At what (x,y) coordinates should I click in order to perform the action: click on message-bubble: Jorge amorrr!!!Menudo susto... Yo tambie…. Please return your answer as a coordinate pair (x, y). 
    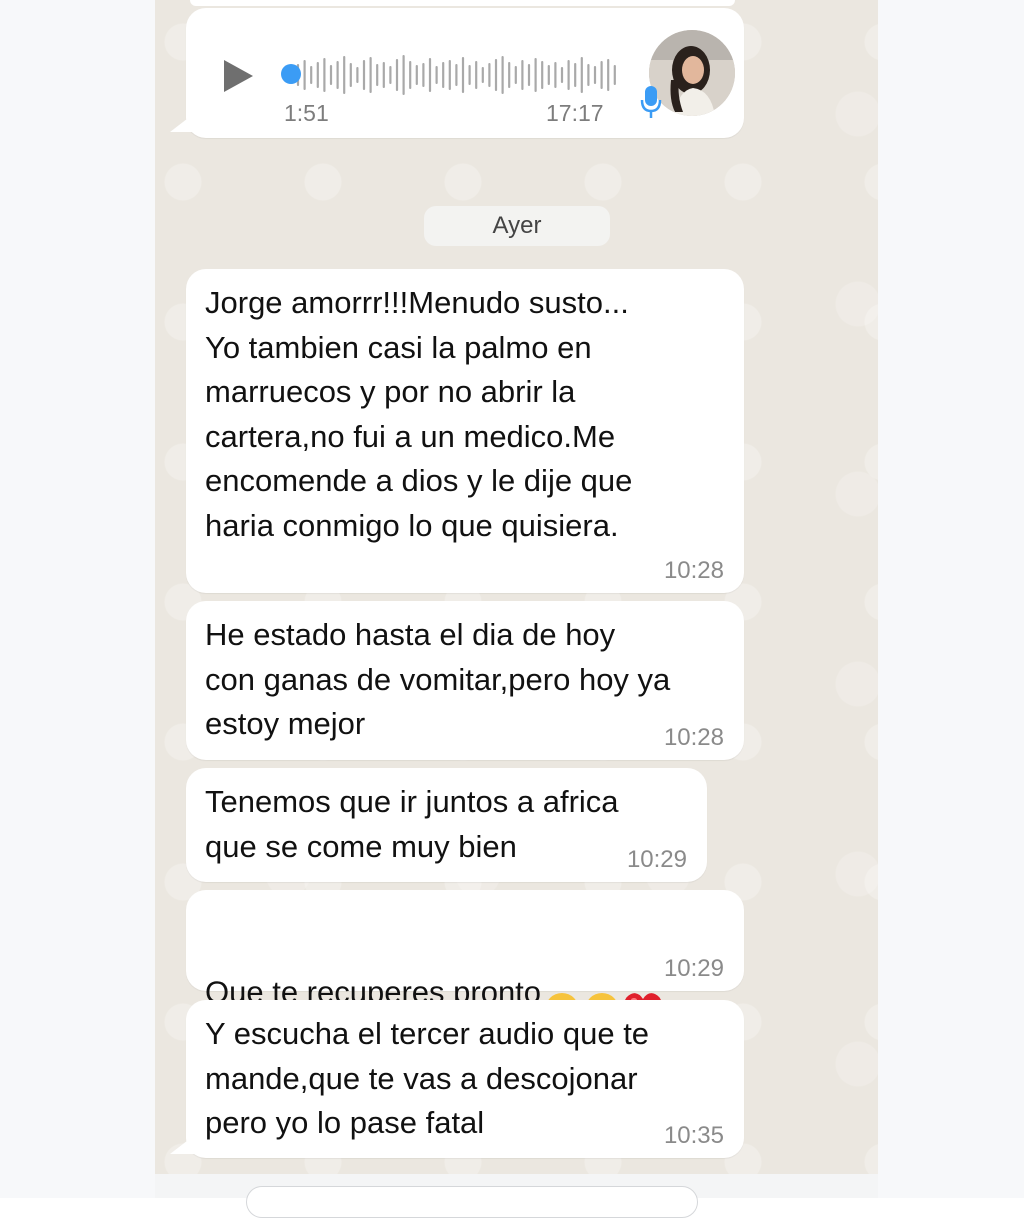
    Looking at the image, I should click on (465, 431).